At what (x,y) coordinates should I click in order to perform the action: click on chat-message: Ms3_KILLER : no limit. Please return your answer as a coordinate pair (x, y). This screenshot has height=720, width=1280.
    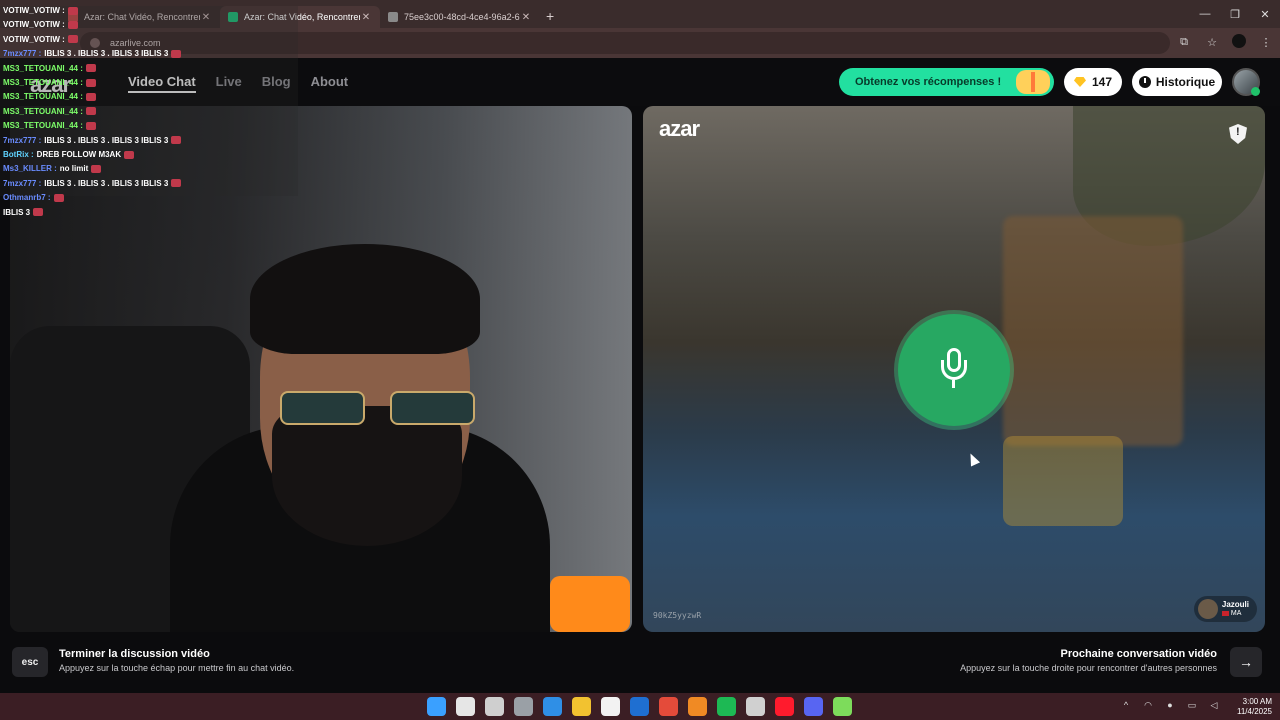
    Looking at the image, I should click on (52, 169).